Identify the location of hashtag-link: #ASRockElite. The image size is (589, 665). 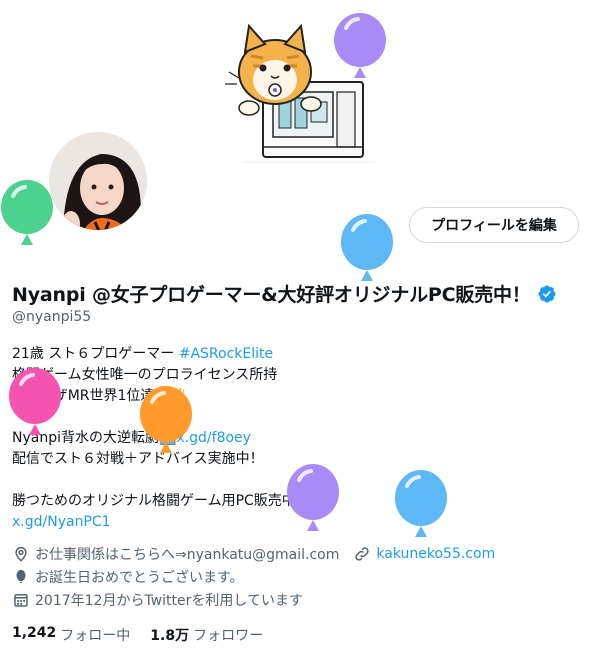
(226, 354).